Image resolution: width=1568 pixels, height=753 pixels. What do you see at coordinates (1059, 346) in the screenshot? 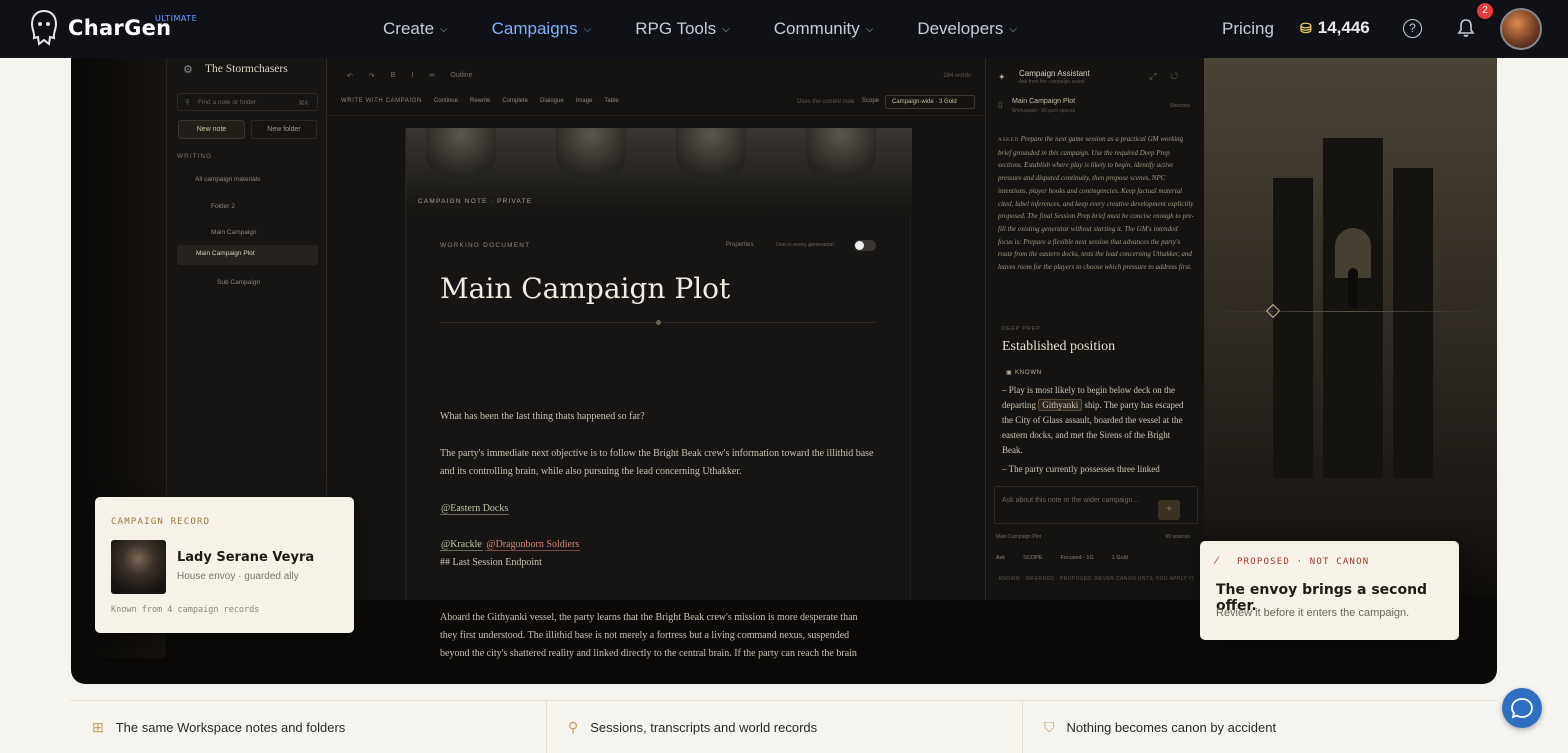
I see `section-title: Established position` at bounding box center [1059, 346].